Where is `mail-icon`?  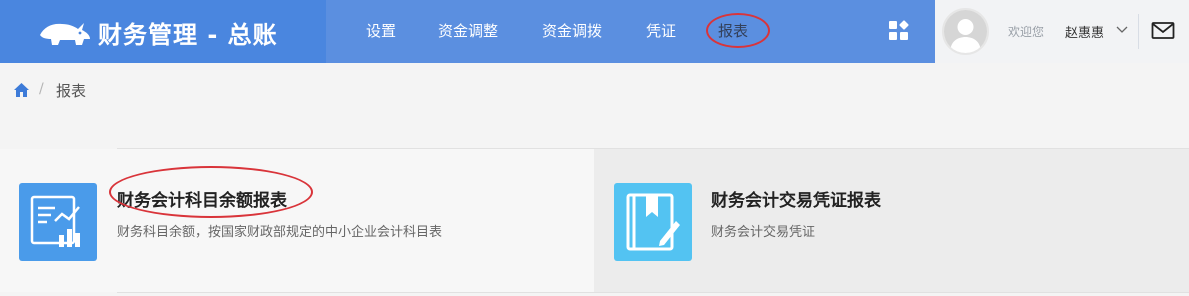 mail-icon is located at coordinates (1163, 31).